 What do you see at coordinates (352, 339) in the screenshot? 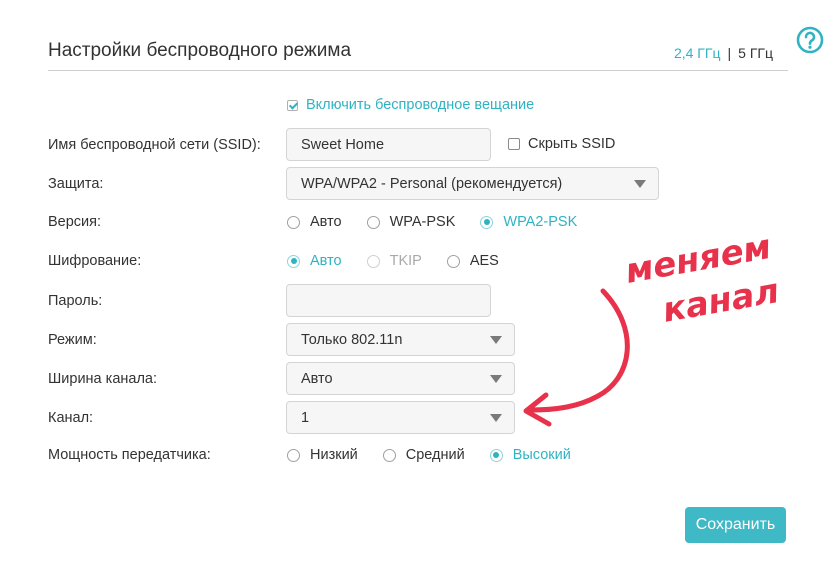
I see `mode-value: Только 802.11n` at bounding box center [352, 339].